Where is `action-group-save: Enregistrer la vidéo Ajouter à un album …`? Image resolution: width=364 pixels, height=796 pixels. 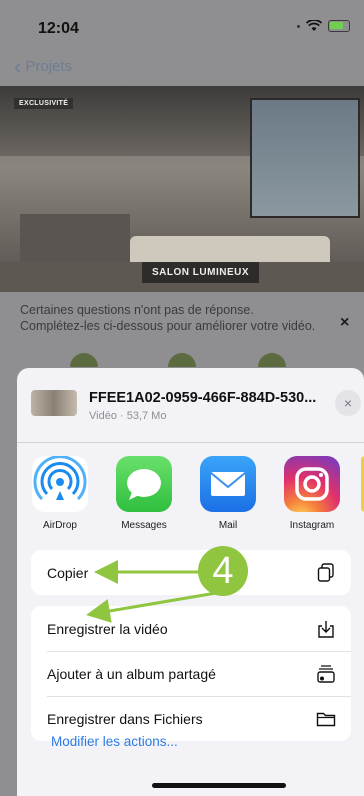
action-group-save: Enregistrer la vidéo Ajouter à un album … is located at coordinates (191, 673).